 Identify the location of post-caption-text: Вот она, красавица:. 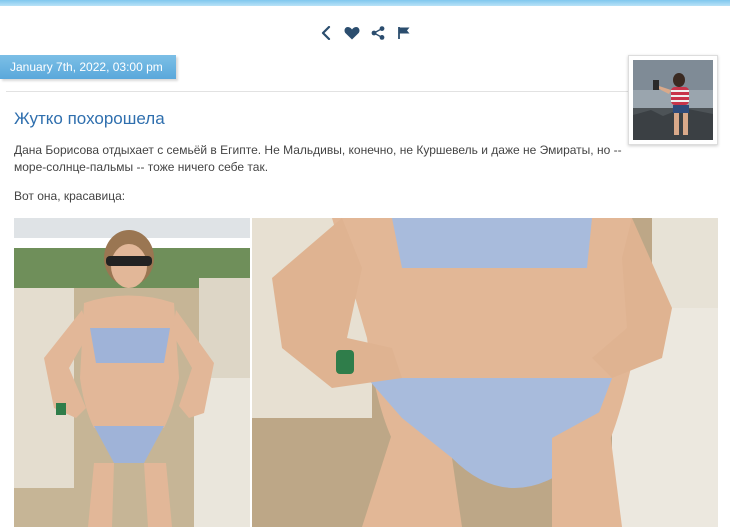
(70, 196).